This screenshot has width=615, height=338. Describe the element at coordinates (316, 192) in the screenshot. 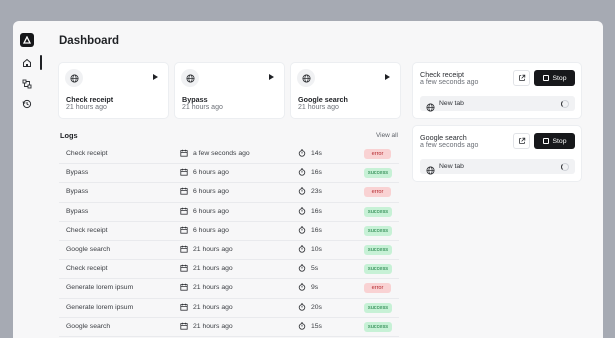

I see `log-duration: 23s` at that location.